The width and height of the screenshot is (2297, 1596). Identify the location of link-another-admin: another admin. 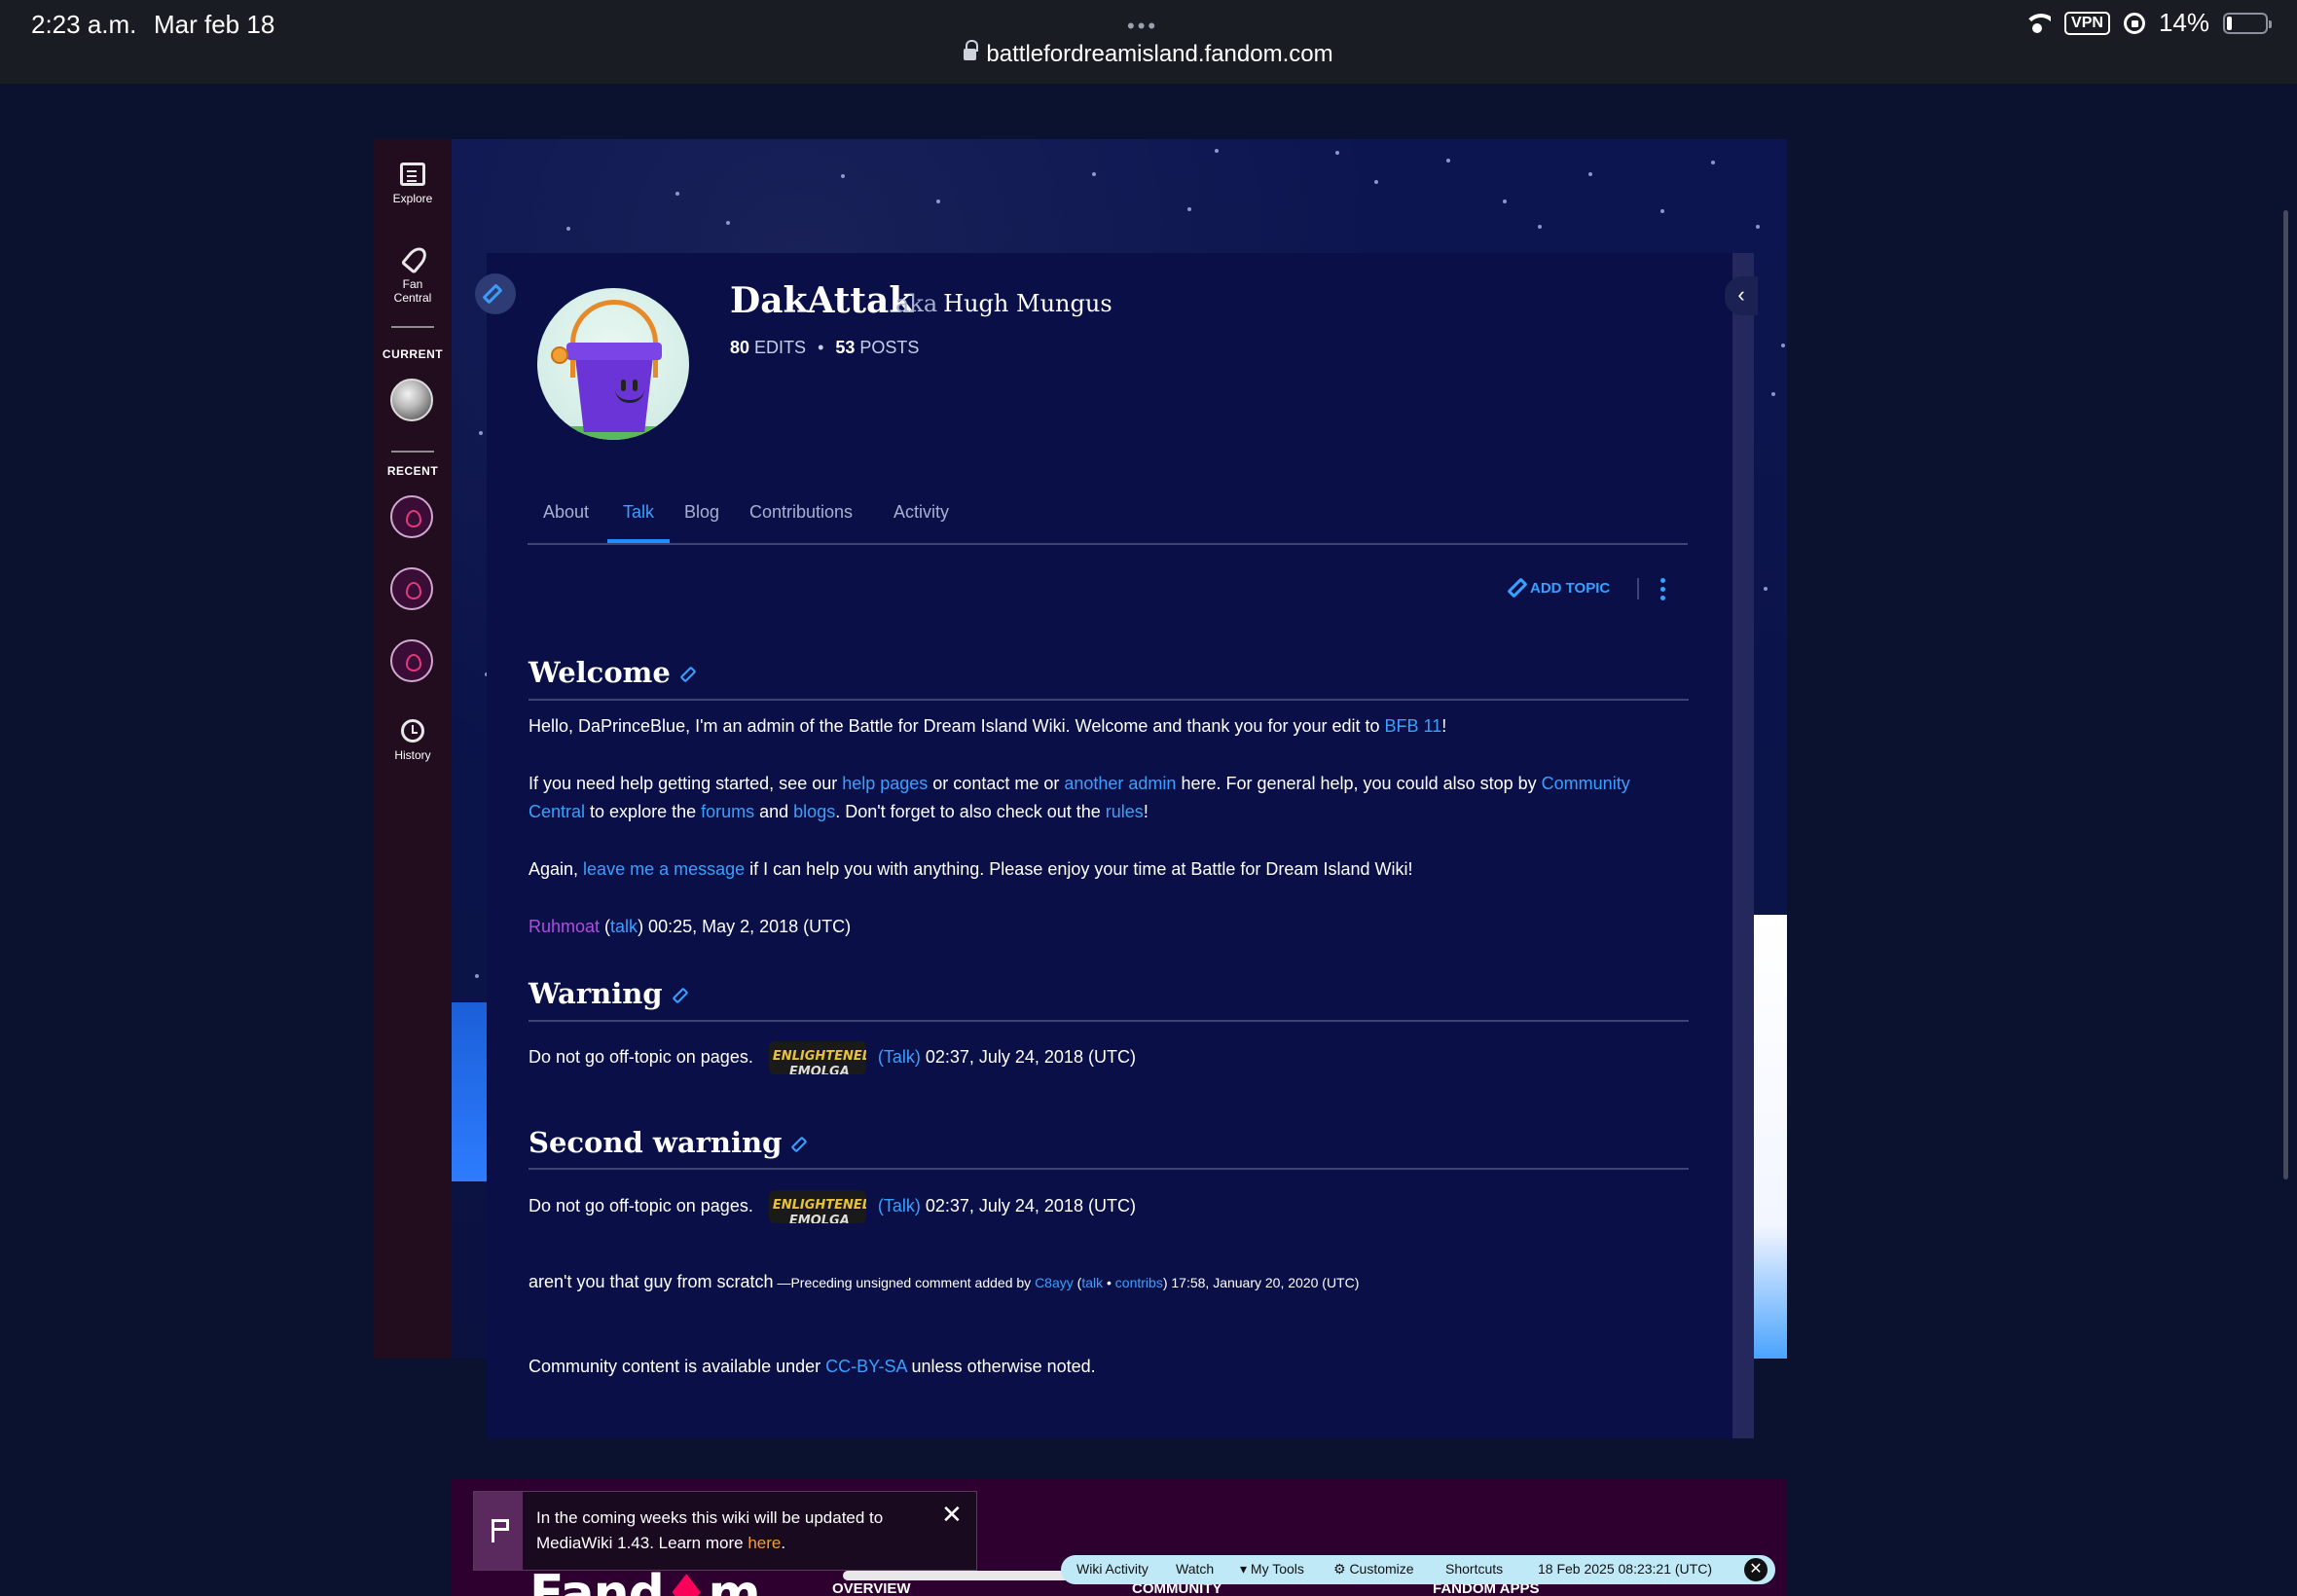
(1120, 783).